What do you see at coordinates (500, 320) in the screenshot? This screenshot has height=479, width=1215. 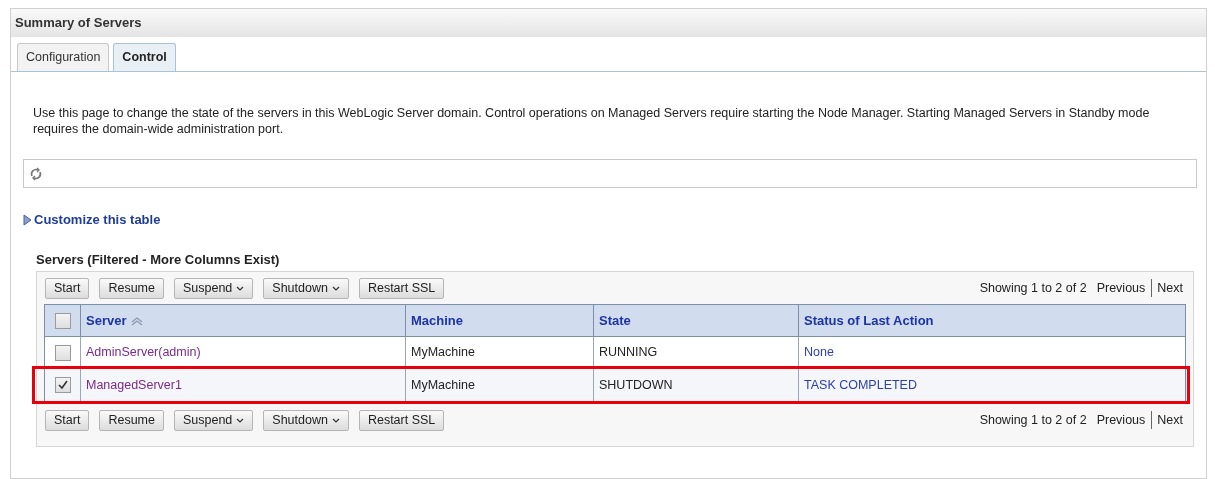 I see `column-header: Machine` at bounding box center [500, 320].